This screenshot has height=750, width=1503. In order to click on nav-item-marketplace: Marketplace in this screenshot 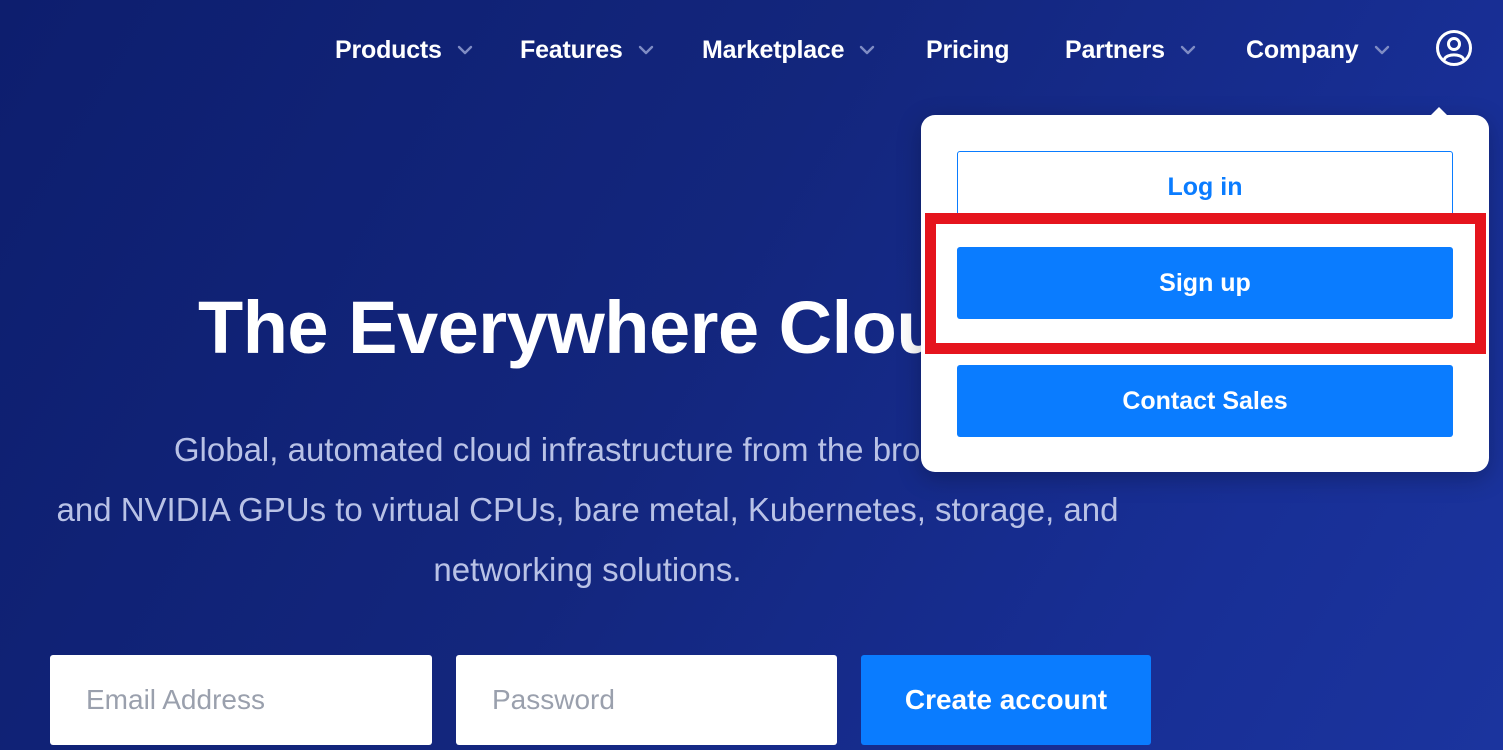, I will do `click(791, 50)`.